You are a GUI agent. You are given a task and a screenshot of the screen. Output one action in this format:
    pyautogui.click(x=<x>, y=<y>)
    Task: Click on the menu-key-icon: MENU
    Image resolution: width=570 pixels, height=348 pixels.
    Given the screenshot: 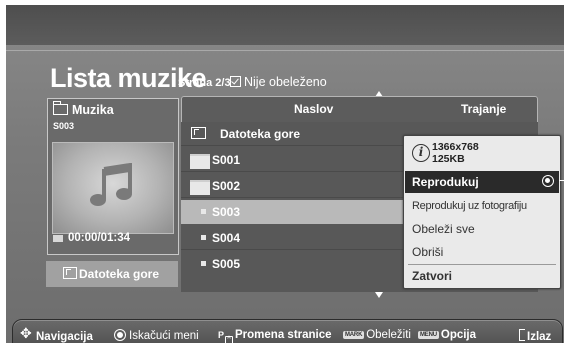 What is the action you would take?
    pyautogui.click(x=428, y=335)
    